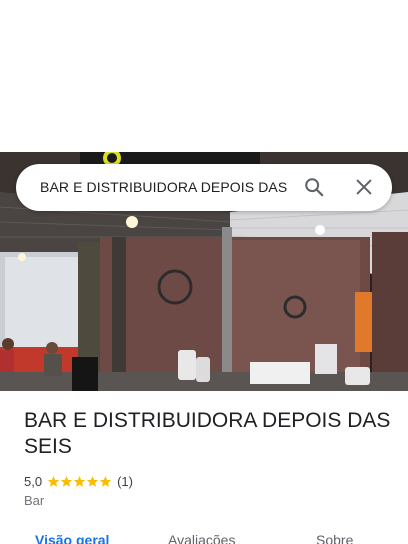 This screenshot has width=408, height=544. Describe the element at coordinates (334, 538) in the screenshot. I see `tab-about: Sobre` at that location.